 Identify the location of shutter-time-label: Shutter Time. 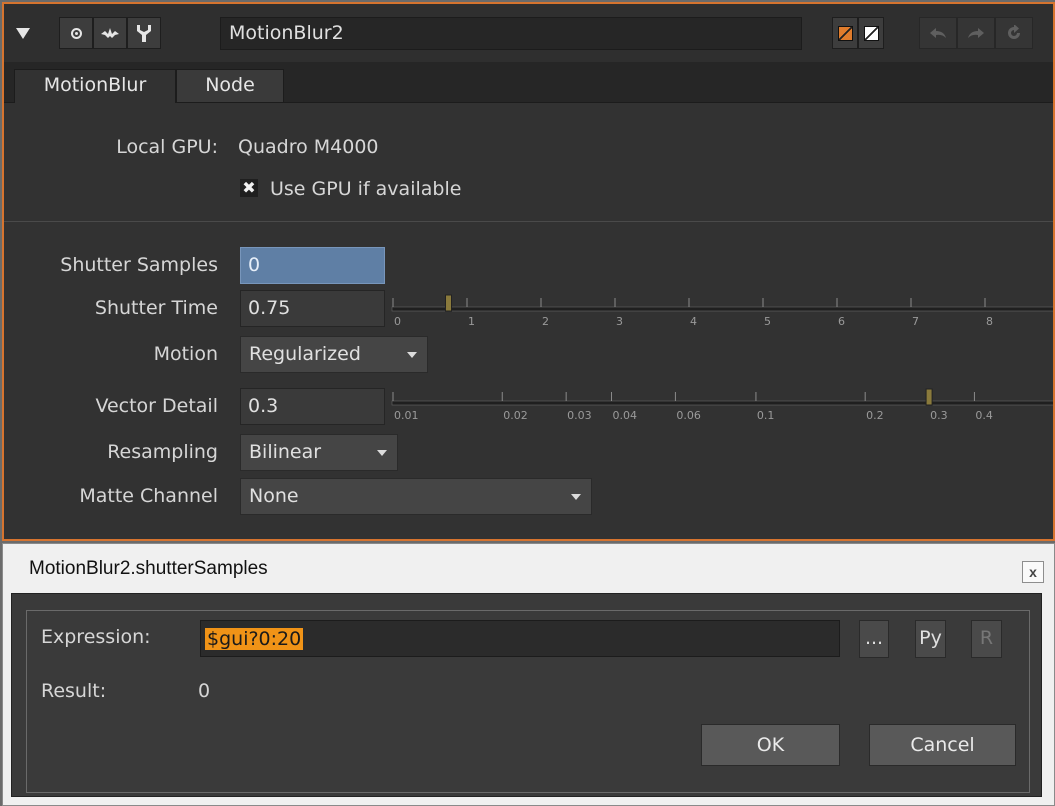
(156, 308).